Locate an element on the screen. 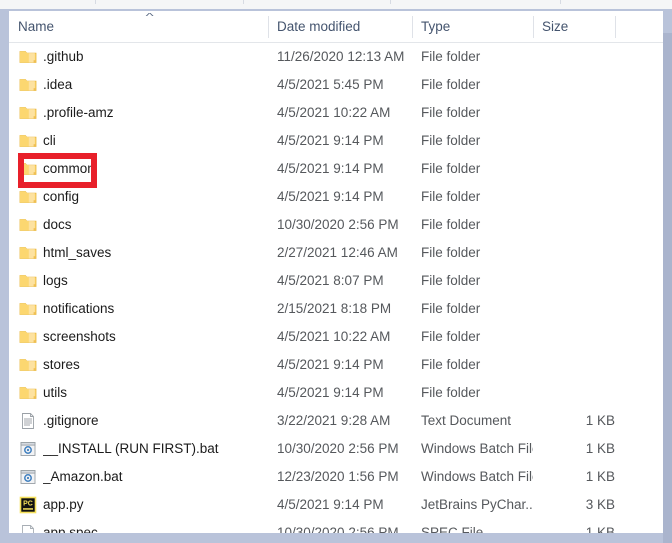 This screenshot has height=543, width=672. cell-name: __INSTALL (RUN FIRST).bat is located at coordinates (131, 448).